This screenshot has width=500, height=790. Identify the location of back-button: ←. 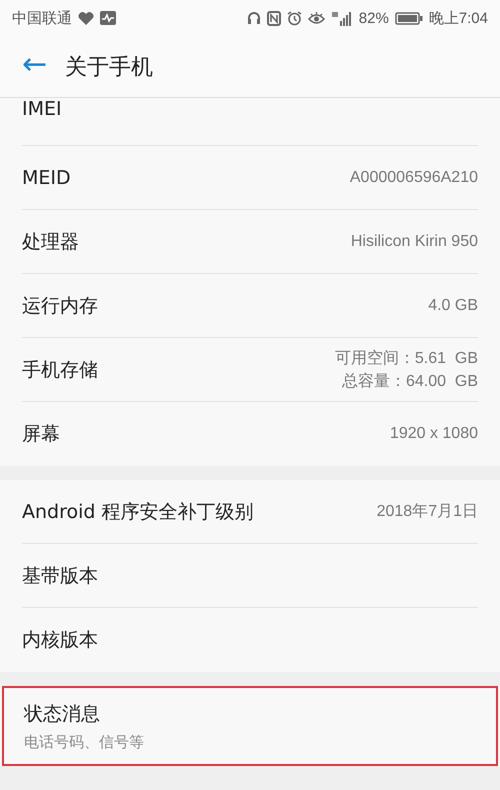
(31, 67).